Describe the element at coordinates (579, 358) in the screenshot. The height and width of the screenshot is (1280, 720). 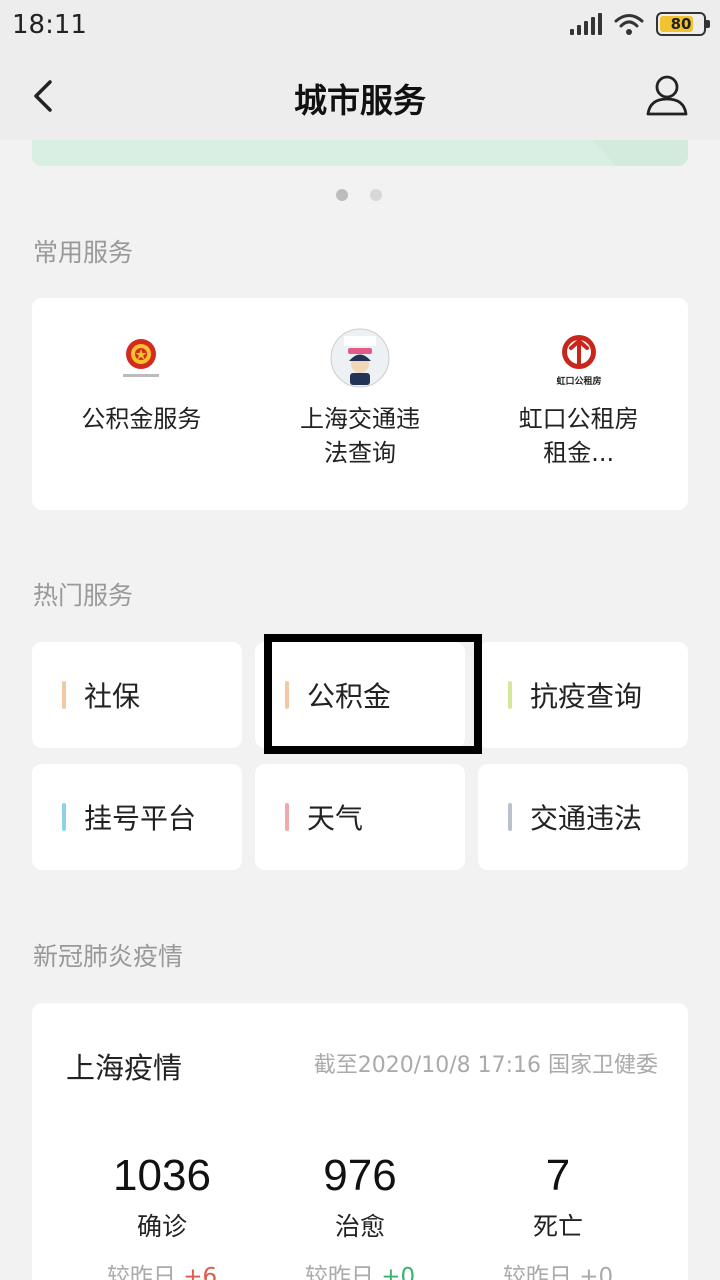
I see `hongkou-housing-icon: 虹口公租房` at that location.